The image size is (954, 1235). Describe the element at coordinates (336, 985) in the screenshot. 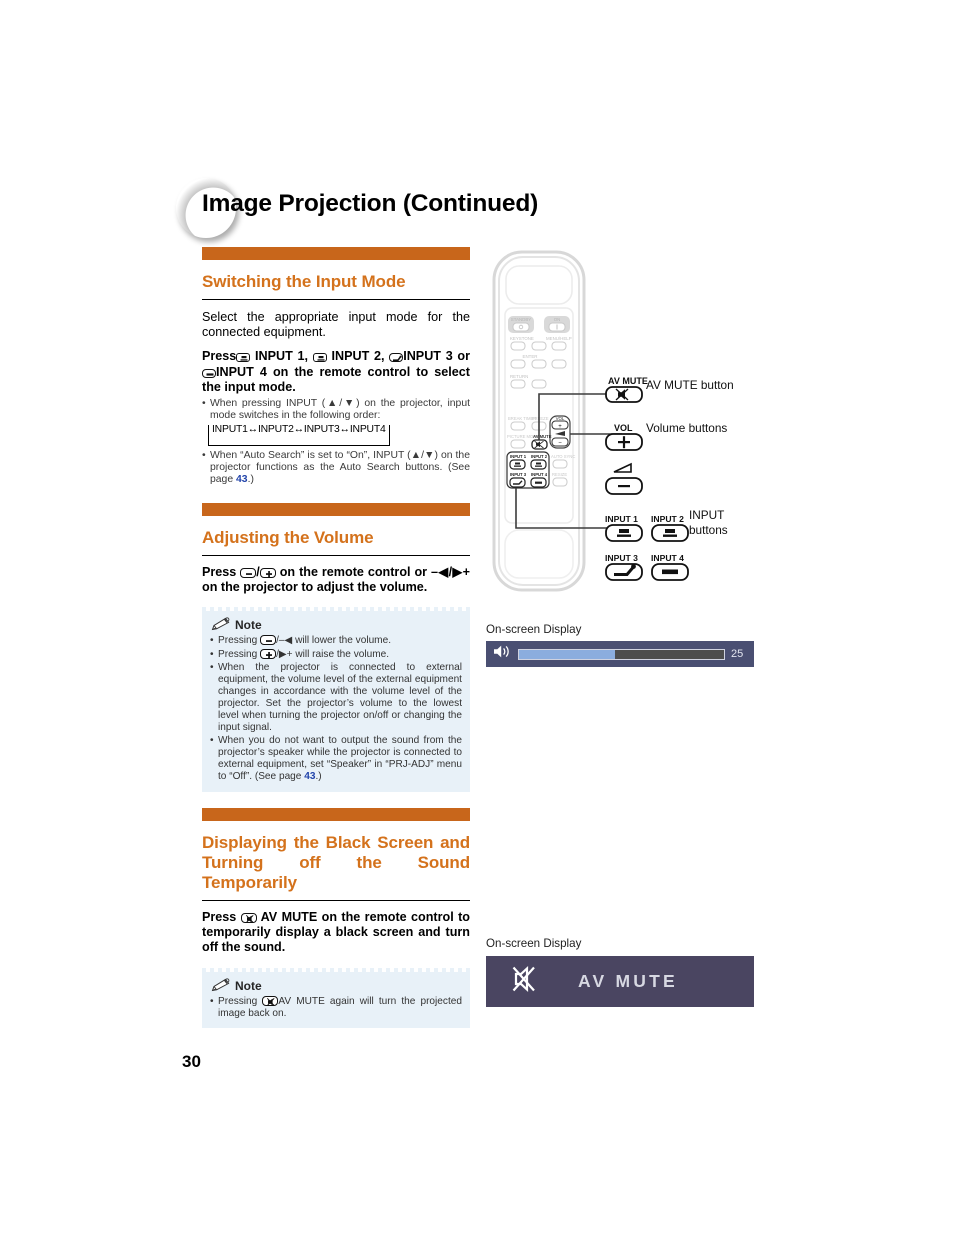

I see `note-header-avmute: Note` at that location.